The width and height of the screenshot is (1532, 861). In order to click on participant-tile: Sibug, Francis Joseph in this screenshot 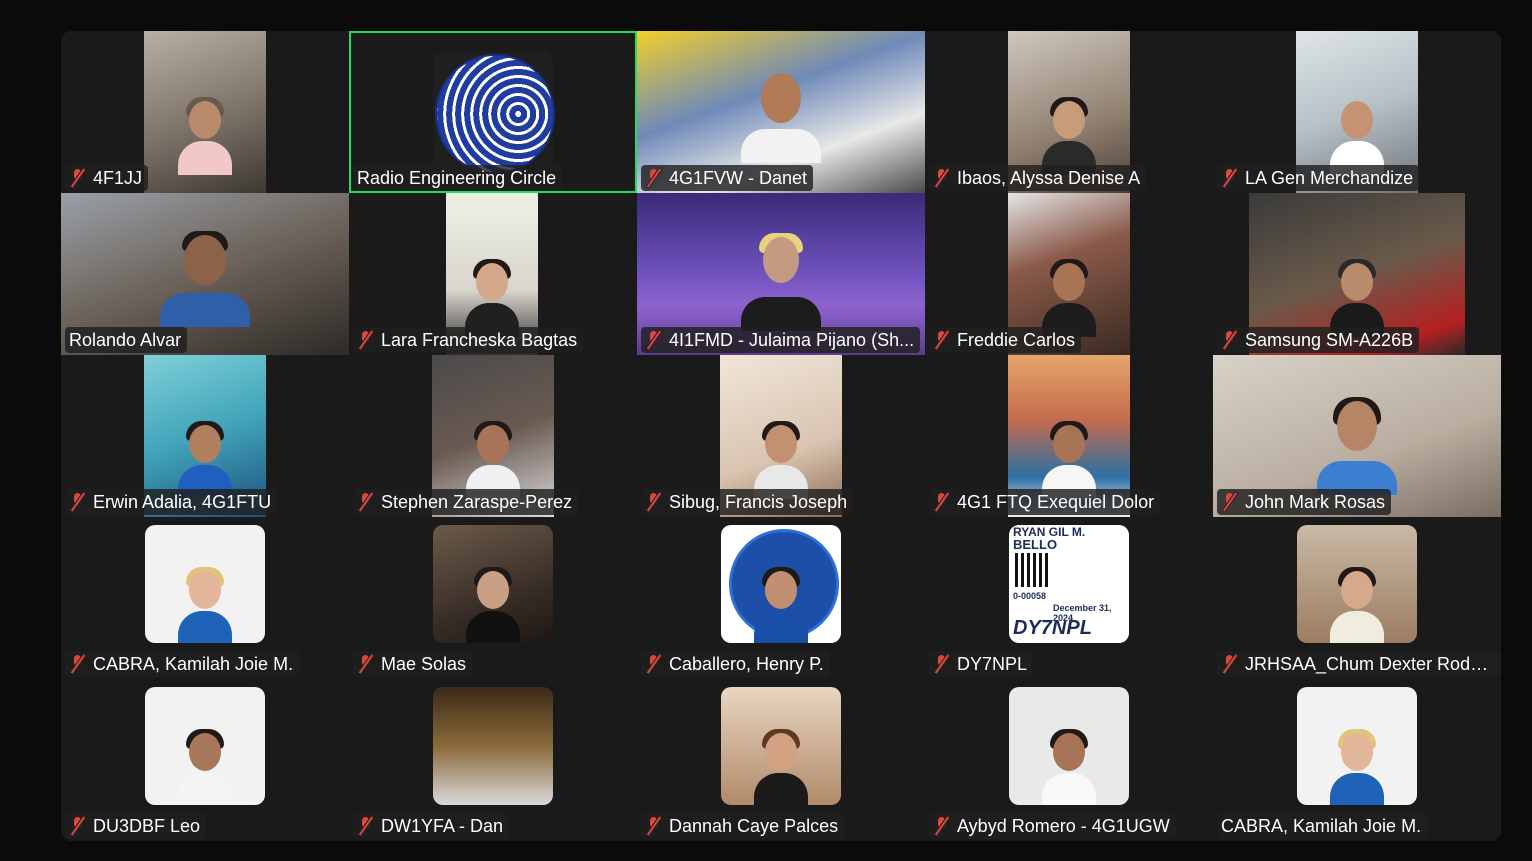, I will do `click(781, 436)`.